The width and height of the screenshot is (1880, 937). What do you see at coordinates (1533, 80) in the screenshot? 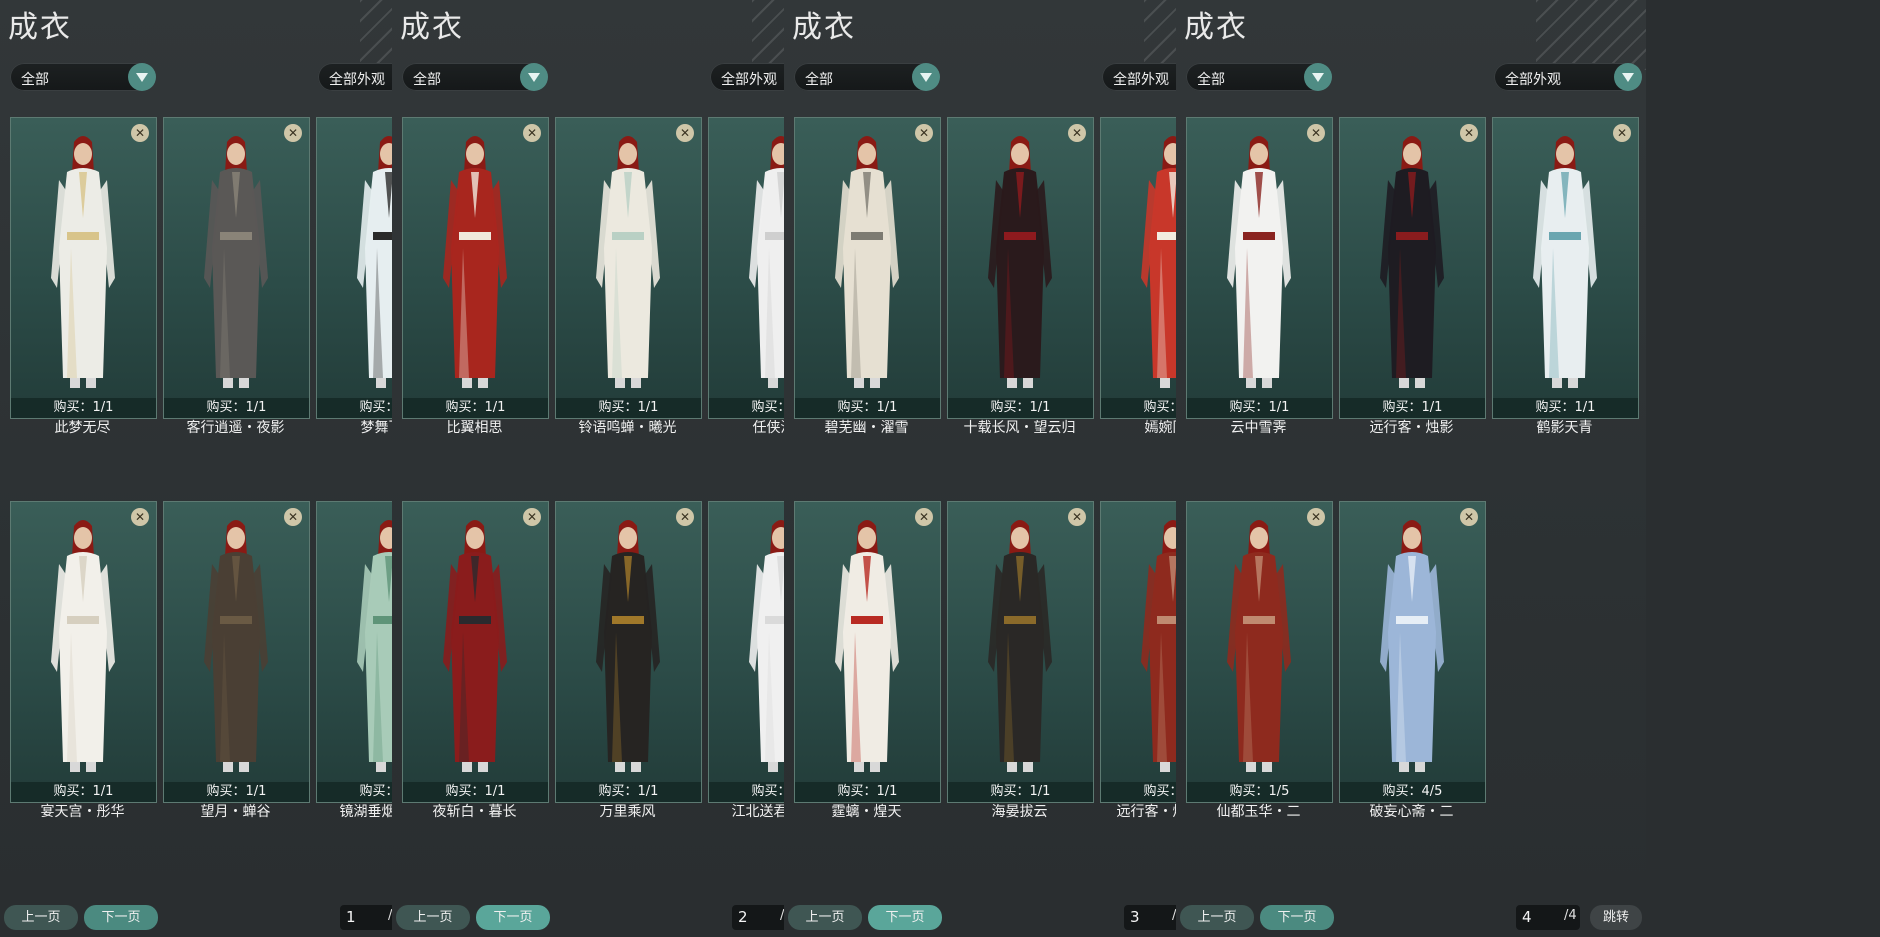
I see `appearance-dropdown-value: 全部外观` at bounding box center [1533, 80].